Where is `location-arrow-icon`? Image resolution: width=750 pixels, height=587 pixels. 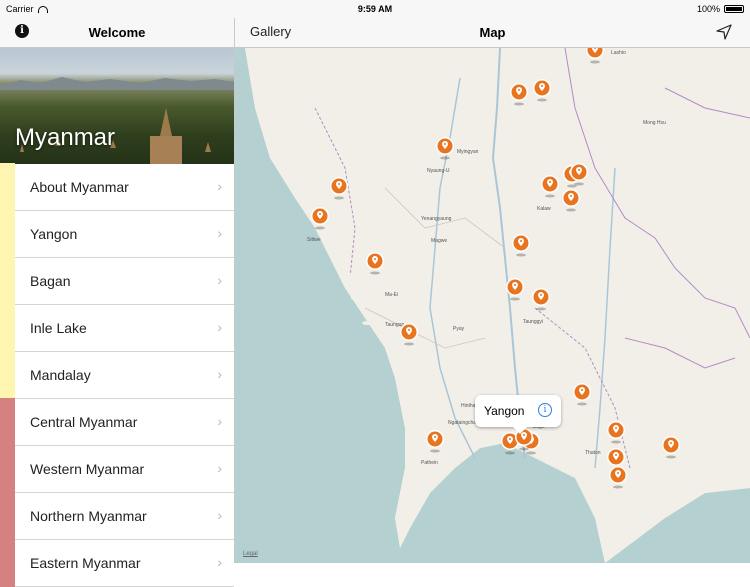 location-arrow-icon is located at coordinates (724, 32).